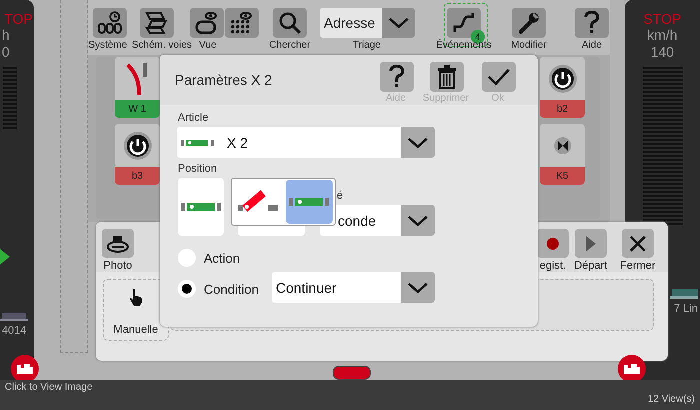 This screenshot has height=410, width=700. What do you see at coordinates (49, 387) in the screenshot?
I see `caption: Click to View Image` at bounding box center [49, 387].